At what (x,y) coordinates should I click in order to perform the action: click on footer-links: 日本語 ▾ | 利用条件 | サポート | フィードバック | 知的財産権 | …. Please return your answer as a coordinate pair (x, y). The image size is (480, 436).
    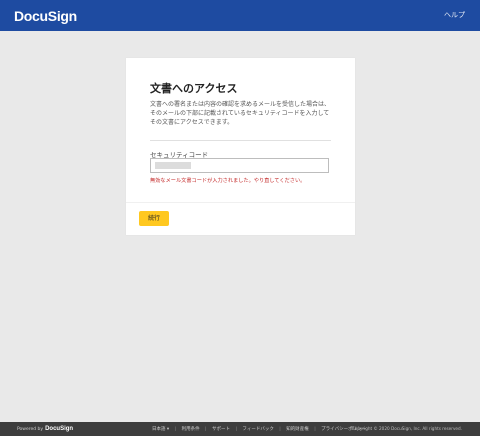
    Looking at the image, I should click on (261, 429).